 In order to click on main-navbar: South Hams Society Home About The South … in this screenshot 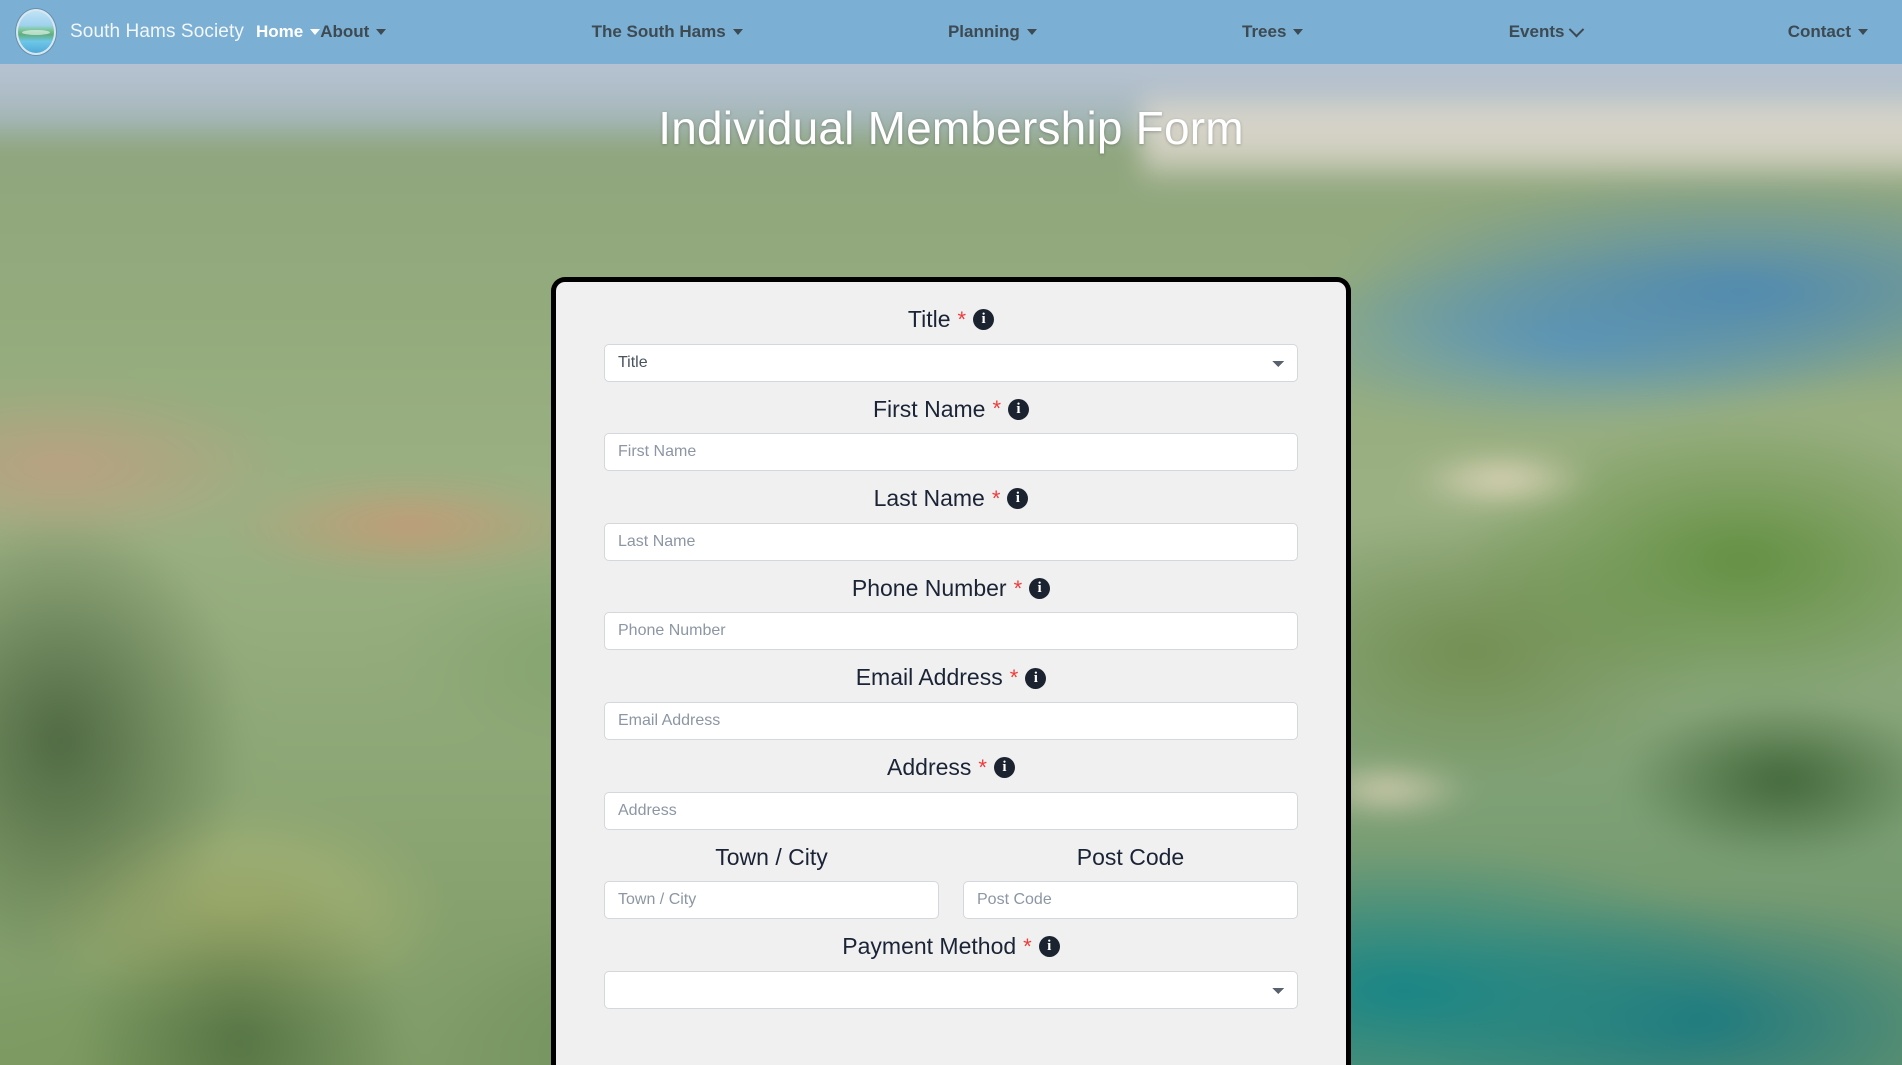, I will do `click(951, 32)`.